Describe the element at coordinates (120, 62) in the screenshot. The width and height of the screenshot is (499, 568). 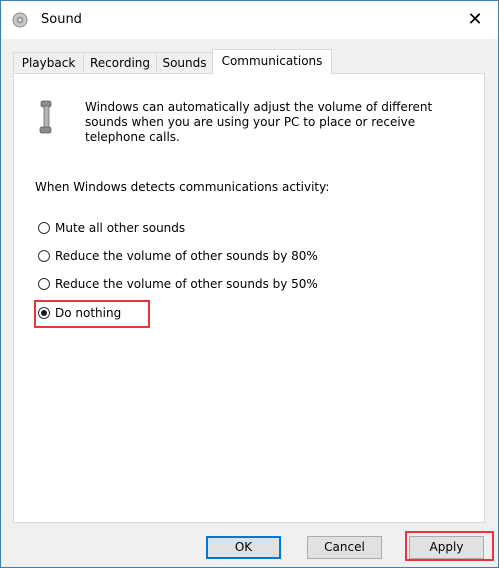
I see `tab-recording: Recording` at that location.